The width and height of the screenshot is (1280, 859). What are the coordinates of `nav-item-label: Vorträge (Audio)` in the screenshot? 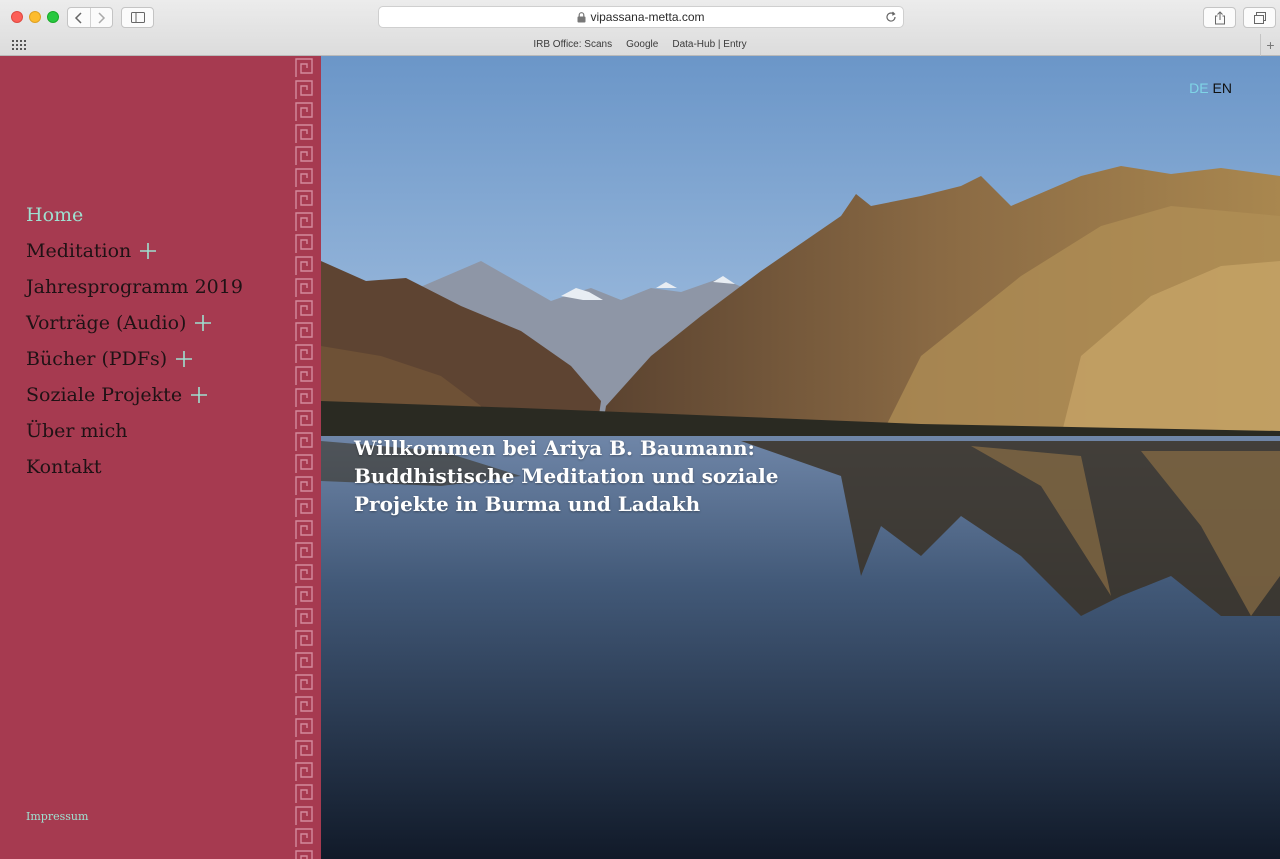 It's located at (106, 323).